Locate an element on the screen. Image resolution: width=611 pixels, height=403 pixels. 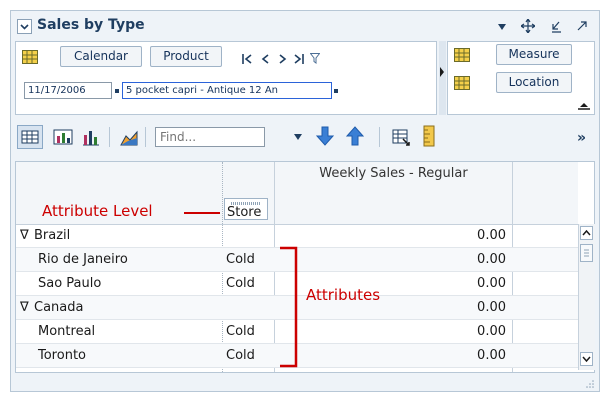
attribute-level-annotation: Attribute Level is located at coordinates (97, 211).